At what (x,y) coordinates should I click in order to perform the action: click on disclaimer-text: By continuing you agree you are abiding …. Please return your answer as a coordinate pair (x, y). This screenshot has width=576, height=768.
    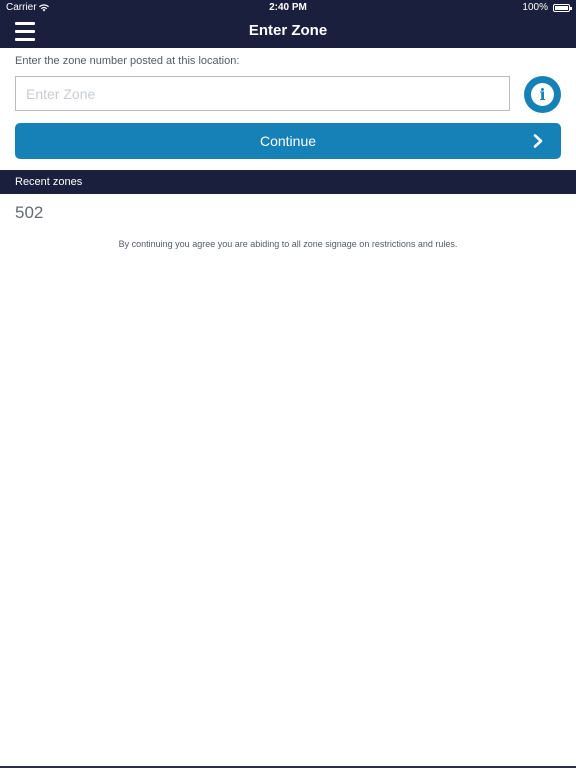
    Looking at the image, I should click on (288, 244).